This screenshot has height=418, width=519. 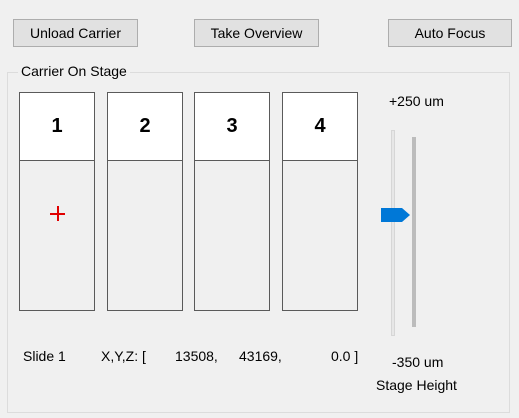 I want to click on auto-focus-button: Auto Focus, so click(x=450, y=33).